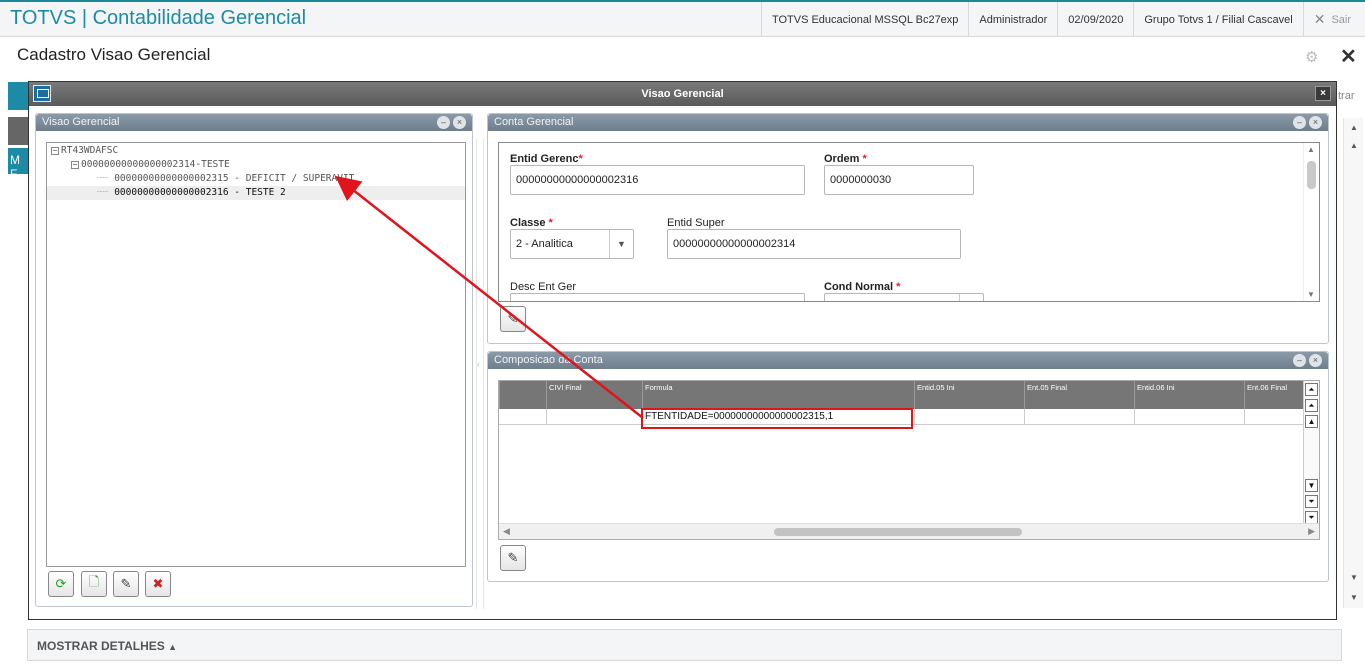 This screenshot has width=1365, height=664. Describe the element at coordinates (862, 287) in the screenshot. I see `cond-normal-label: Cond Normal *` at that location.